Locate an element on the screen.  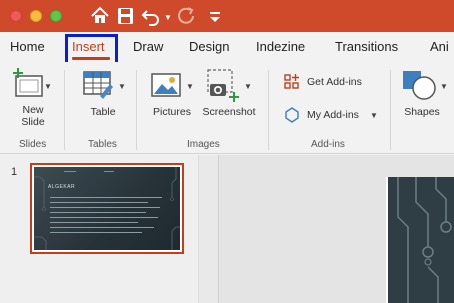
group-addins-label: Add-ins is located at coordinates (328, 144).